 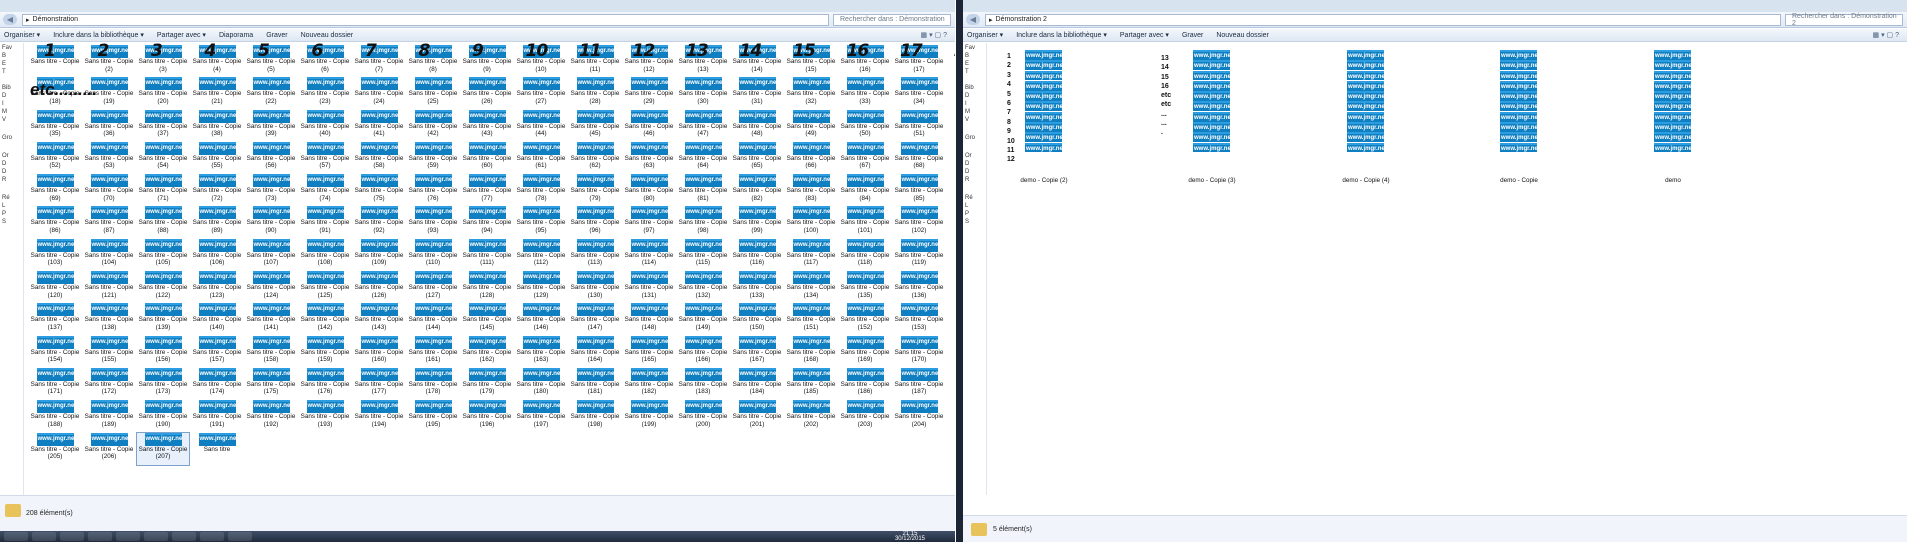 I want to click on file-item: www.jmgr.net Sans titre - Copie (131), so click(x=649, y=287).